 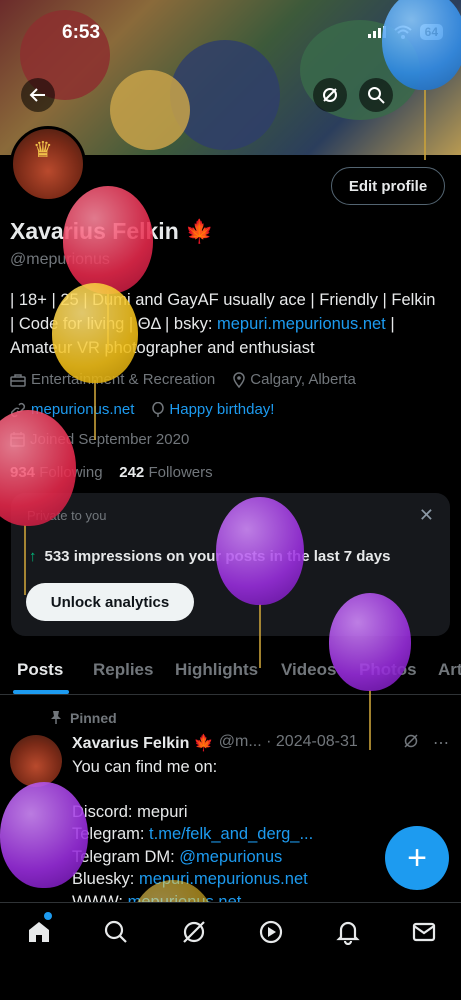 What do you see at coordinates (288, 741) in the screenshot?
I see `post-meta: @m... · 2024-08-31` at bounding box center [288, 741].